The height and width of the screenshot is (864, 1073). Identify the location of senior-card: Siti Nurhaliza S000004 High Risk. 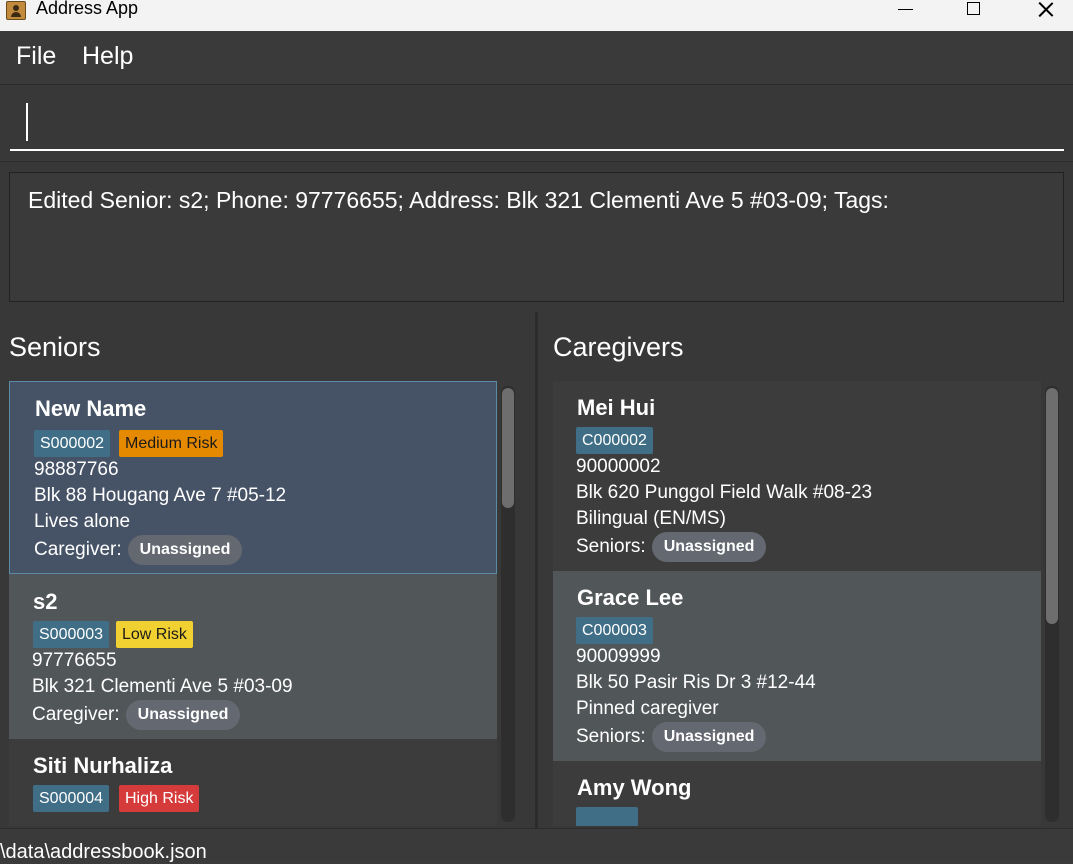
(253, 782).